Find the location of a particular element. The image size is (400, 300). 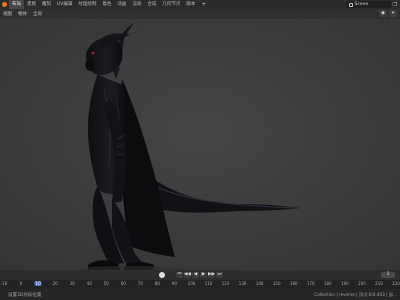

tab-5: 着色 is located at coordinates (106, 4).